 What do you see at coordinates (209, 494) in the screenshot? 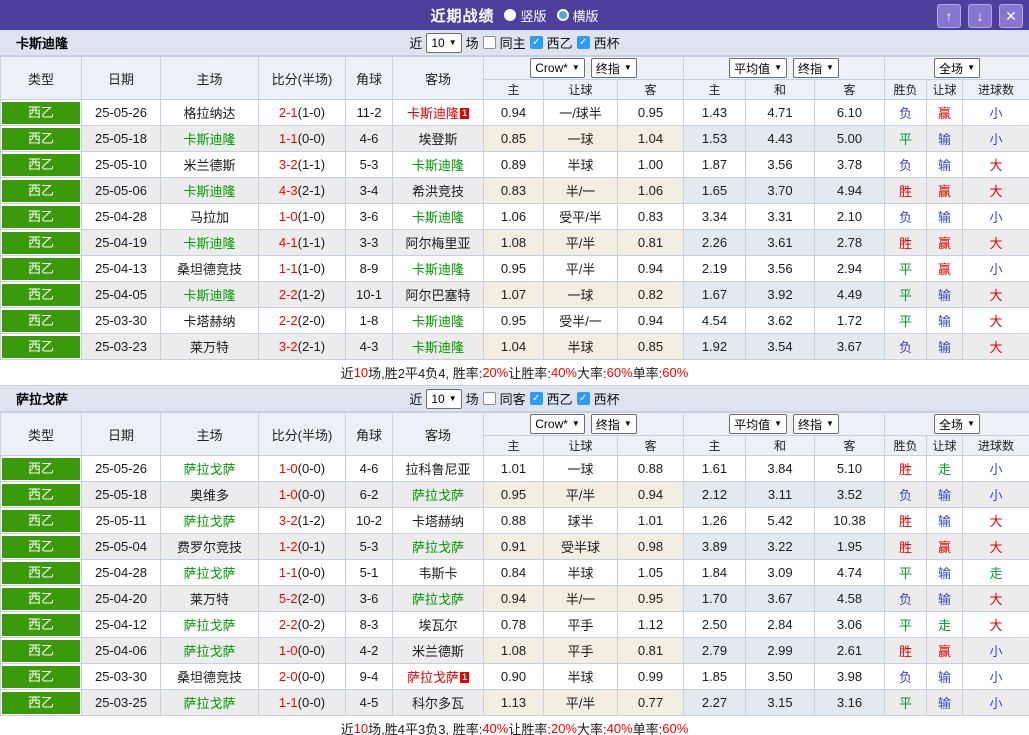
I see `home-team: 奥维多` at bounding box center [209, 494].